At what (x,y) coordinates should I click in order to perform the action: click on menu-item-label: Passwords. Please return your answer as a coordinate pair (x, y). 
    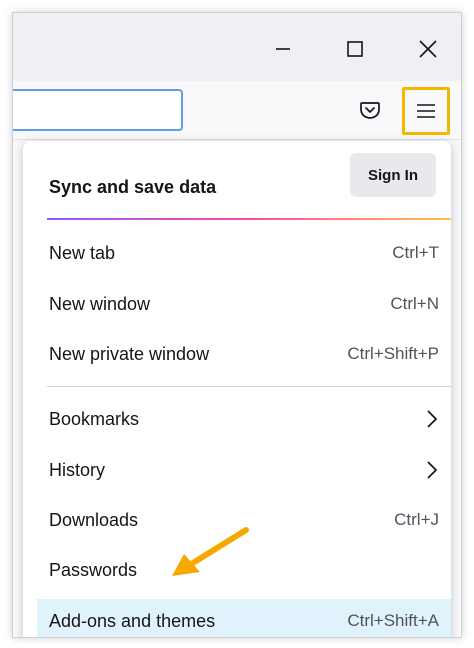
    Looking at the image, I should click on (93, 569).